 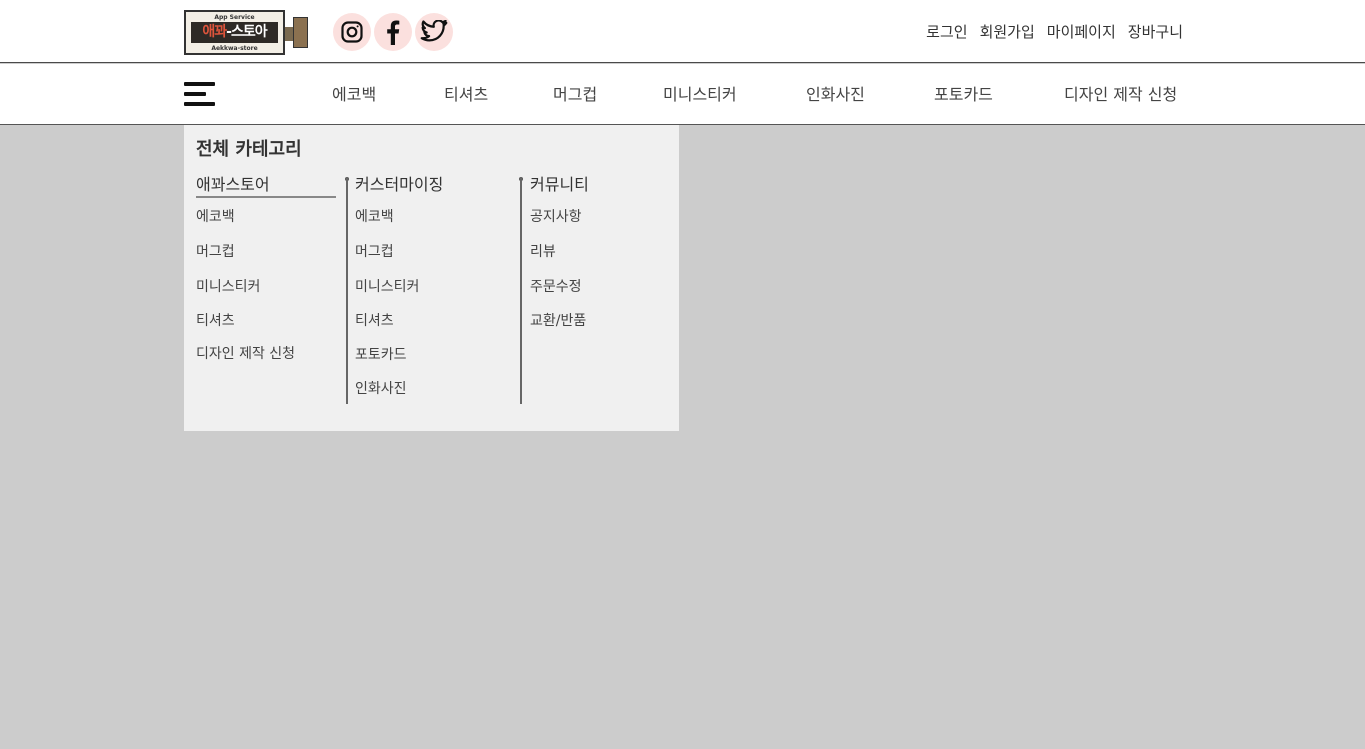 What do you see at coordinates (1120, 93) in the screenshot?
I see `nav-item-design-request: 디자인 제작 신청` at bounding box center [1120, 93].